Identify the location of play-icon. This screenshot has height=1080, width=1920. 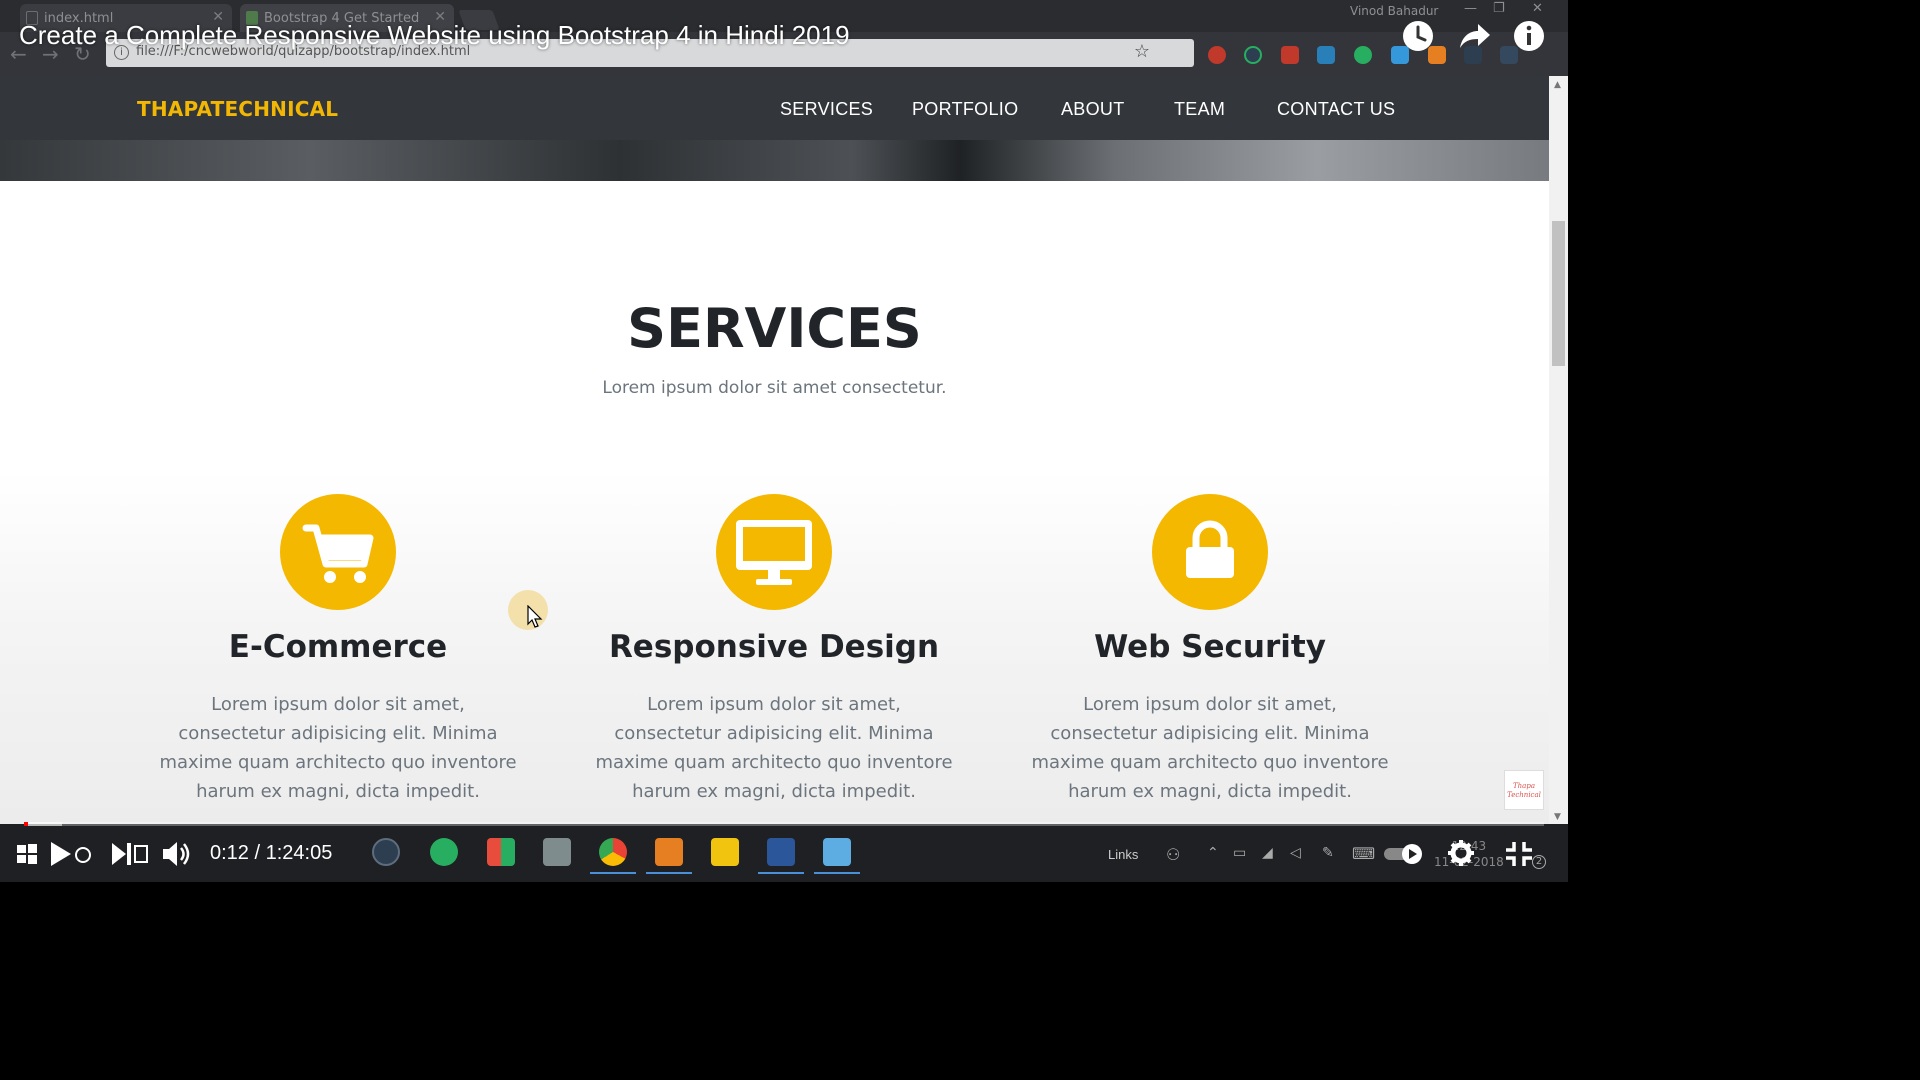
(61, 854).